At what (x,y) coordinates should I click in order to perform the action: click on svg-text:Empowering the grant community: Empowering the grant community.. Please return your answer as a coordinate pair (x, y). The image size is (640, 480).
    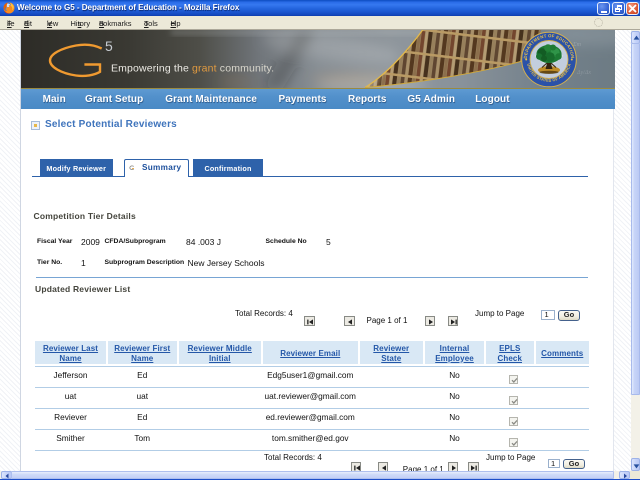
    Looking at the image, I should click on (192, 69).